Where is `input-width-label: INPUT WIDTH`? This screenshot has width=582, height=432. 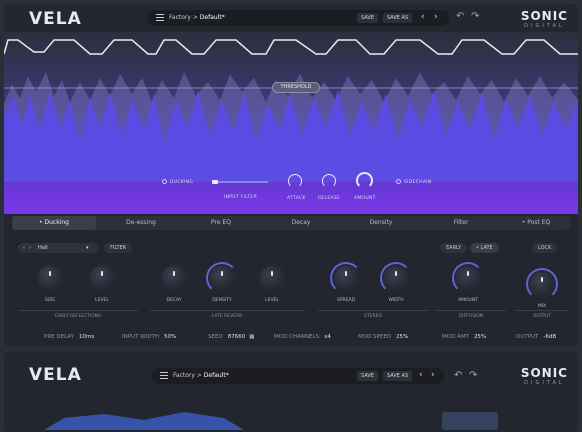 input-width-label: INPUT WIDTH is located at coordinates (140, 337).